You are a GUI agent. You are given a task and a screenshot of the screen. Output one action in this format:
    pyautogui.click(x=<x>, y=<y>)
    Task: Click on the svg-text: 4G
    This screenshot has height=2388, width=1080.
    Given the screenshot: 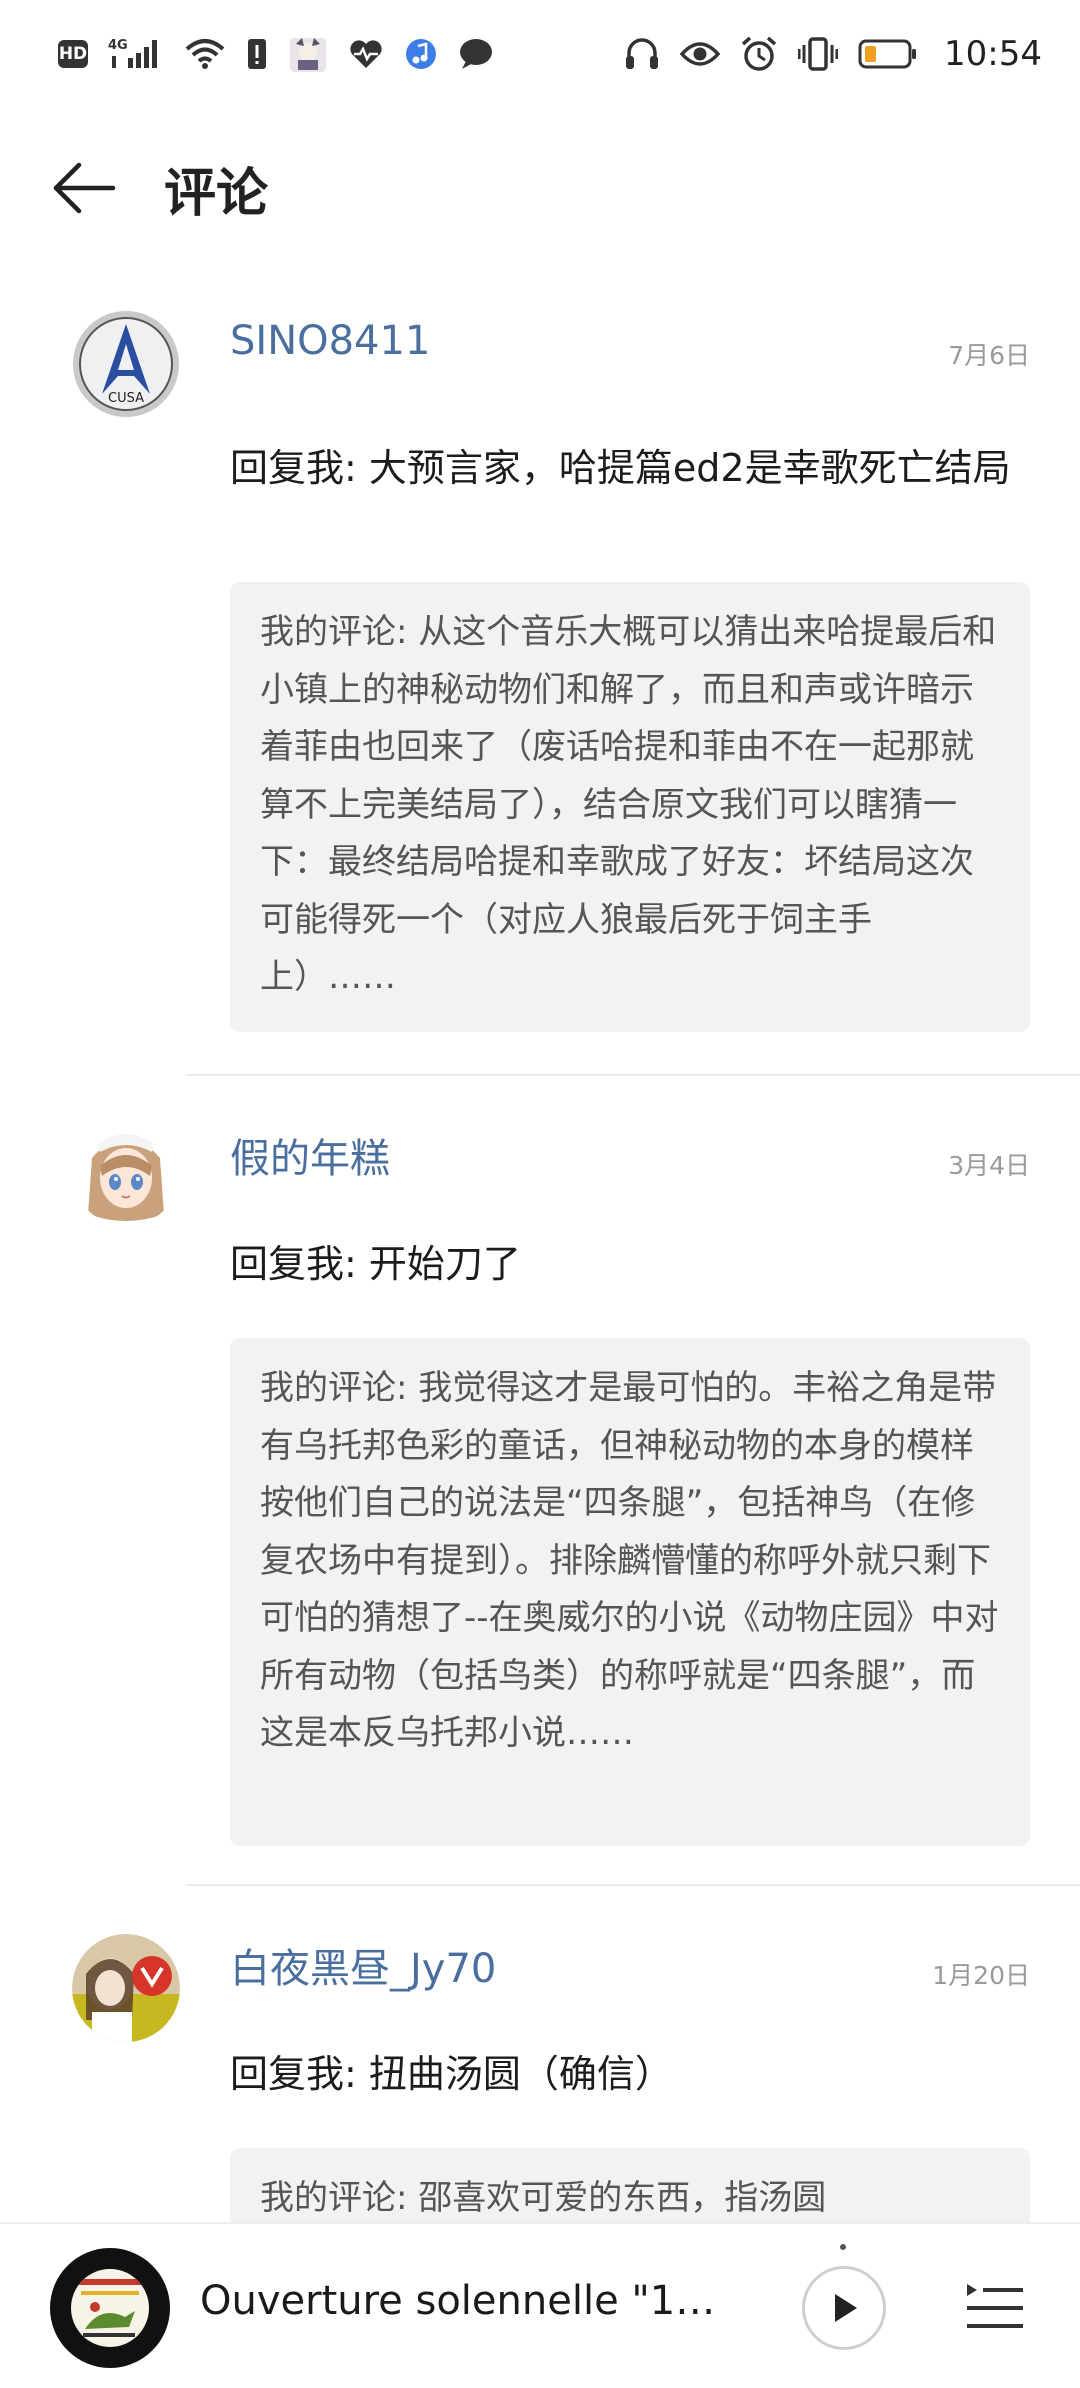 What is the action you would take?
    pyautogui.click(x=118, y=45)
    